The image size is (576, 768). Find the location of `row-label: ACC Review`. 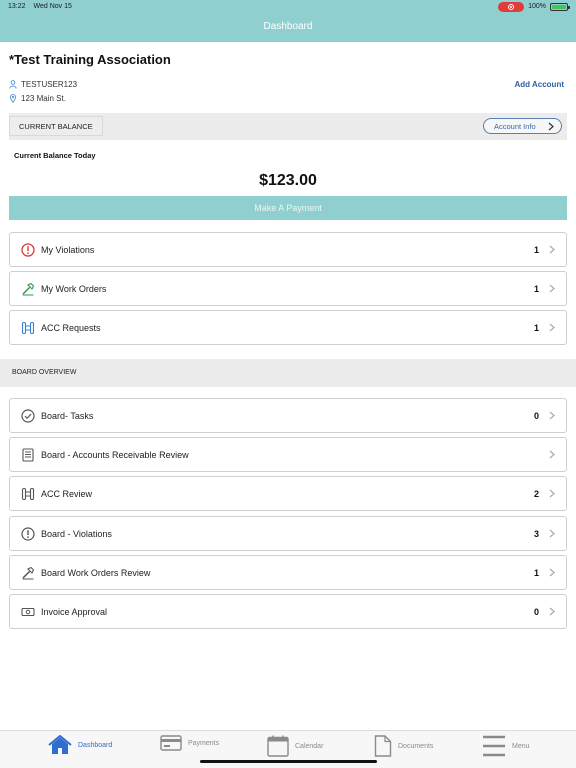

row-label: ACC Review is located at coordinates (67, 493).